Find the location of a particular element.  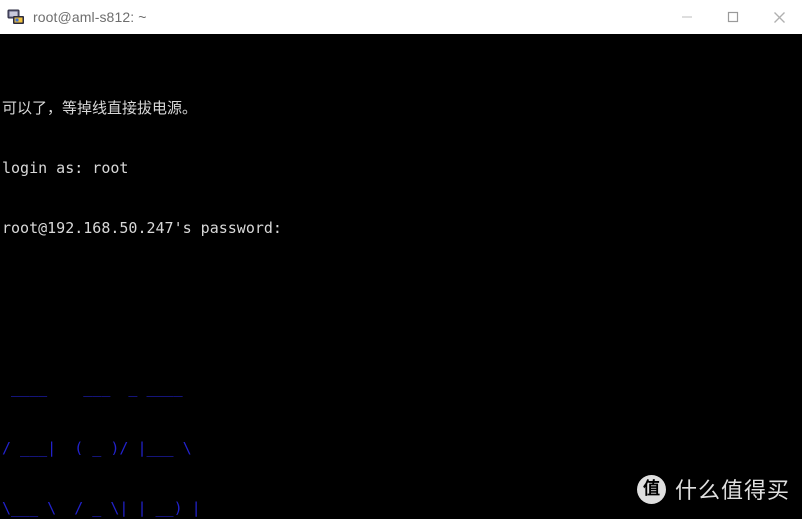

window-titlebar: root@aml-s812: ~ is located at coordinates (401, 17).